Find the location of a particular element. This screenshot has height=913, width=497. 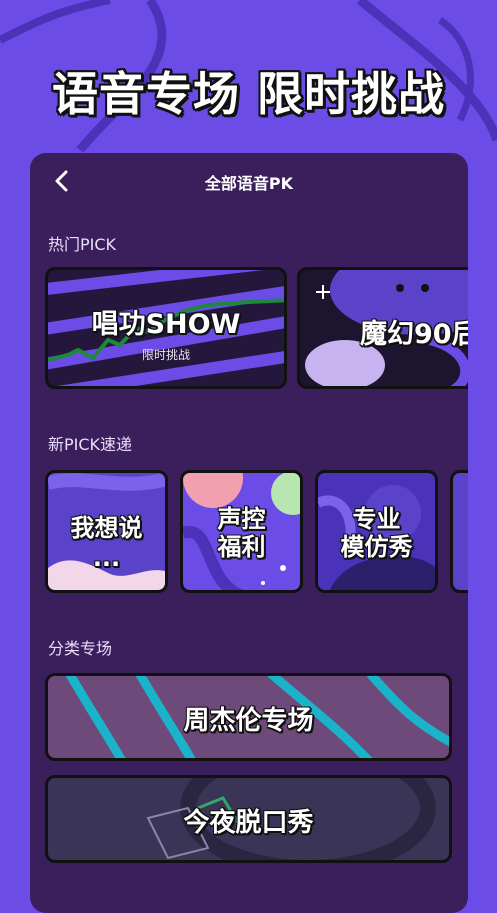

hot-card-title: 唱功SHOW is located at coordinates (166, 324).